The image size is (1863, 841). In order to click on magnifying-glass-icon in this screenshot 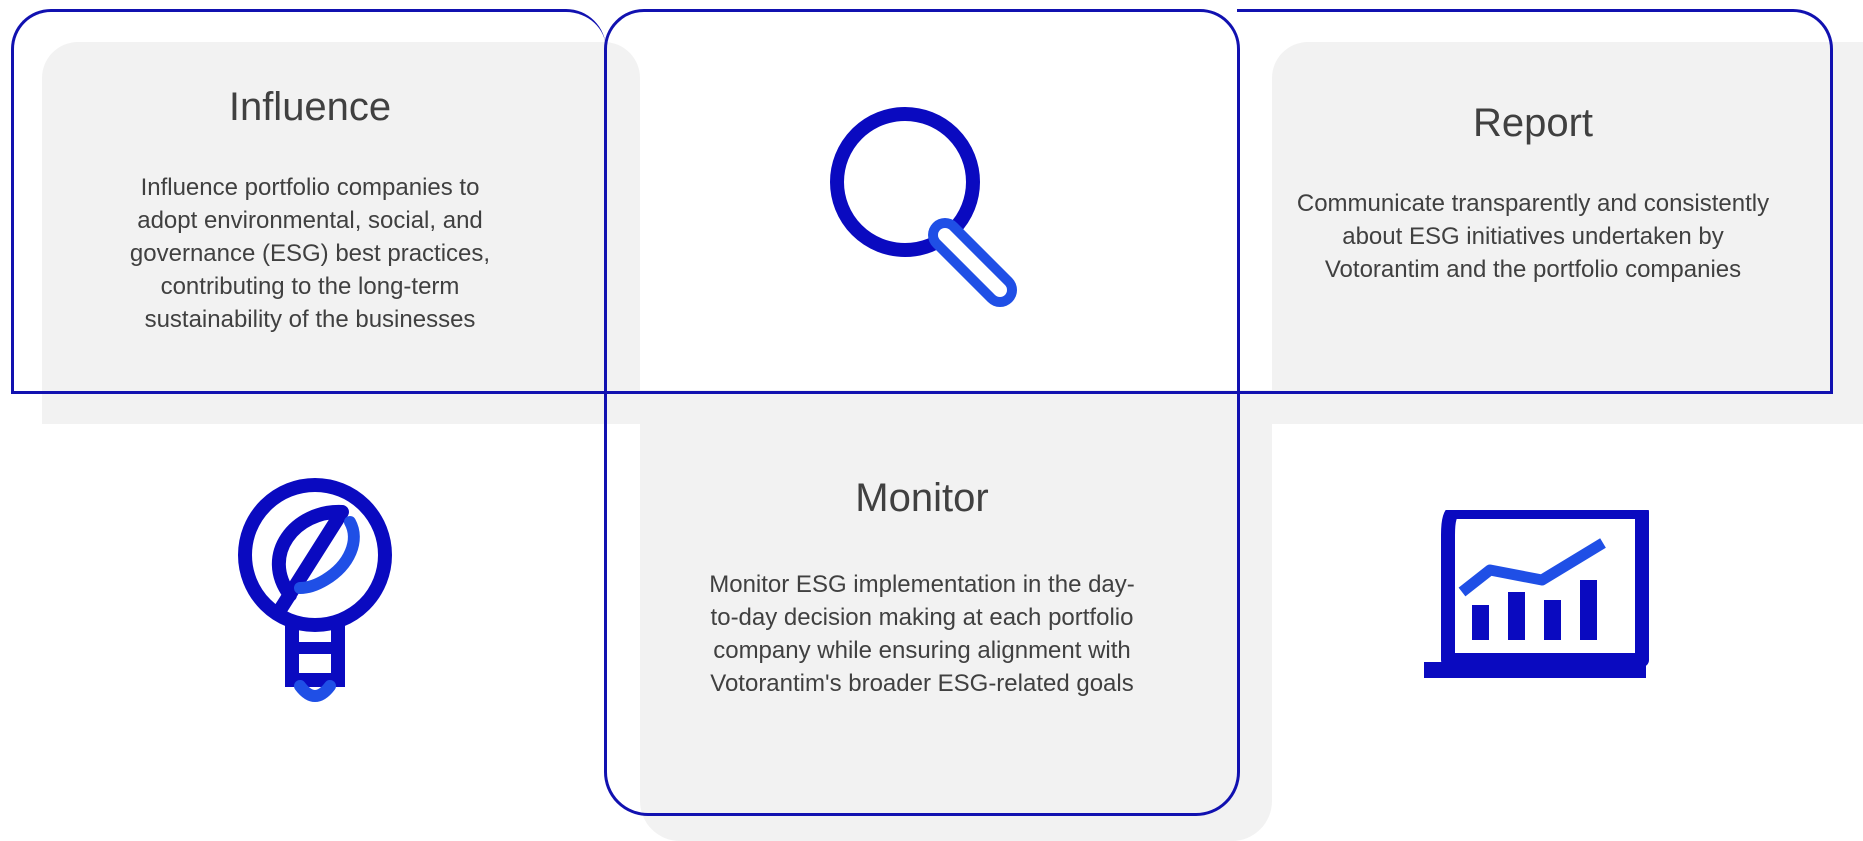, I will do `click(923, 207)`.